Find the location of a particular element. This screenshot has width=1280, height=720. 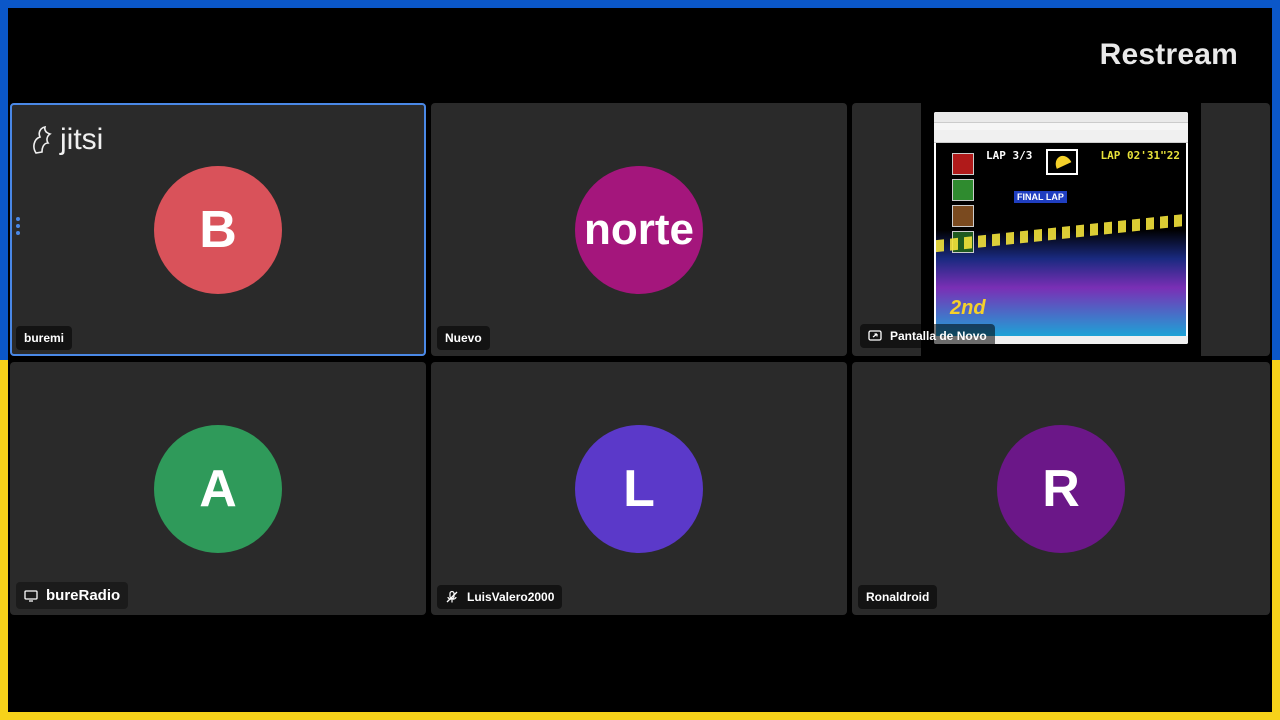

participant-tile-bureradio: A bureRadio is located at coordinates (218, 488).